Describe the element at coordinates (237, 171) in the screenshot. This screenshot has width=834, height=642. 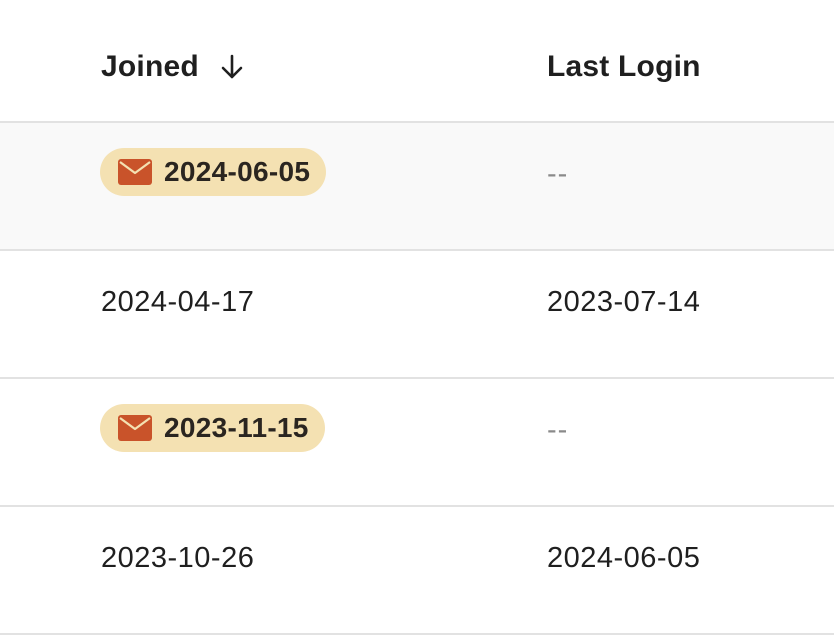
I see `joined-date: 2024-06-05` at that location.